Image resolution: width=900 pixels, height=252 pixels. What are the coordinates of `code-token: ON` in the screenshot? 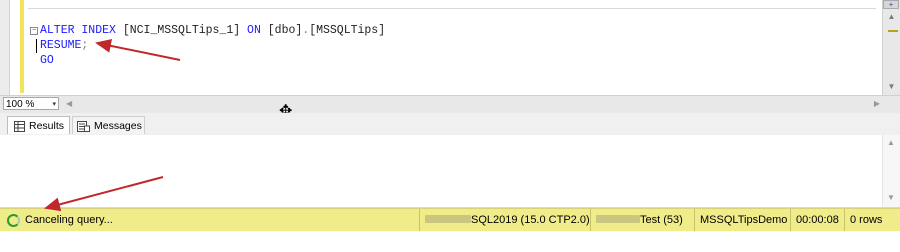 It's located at (254, 30).